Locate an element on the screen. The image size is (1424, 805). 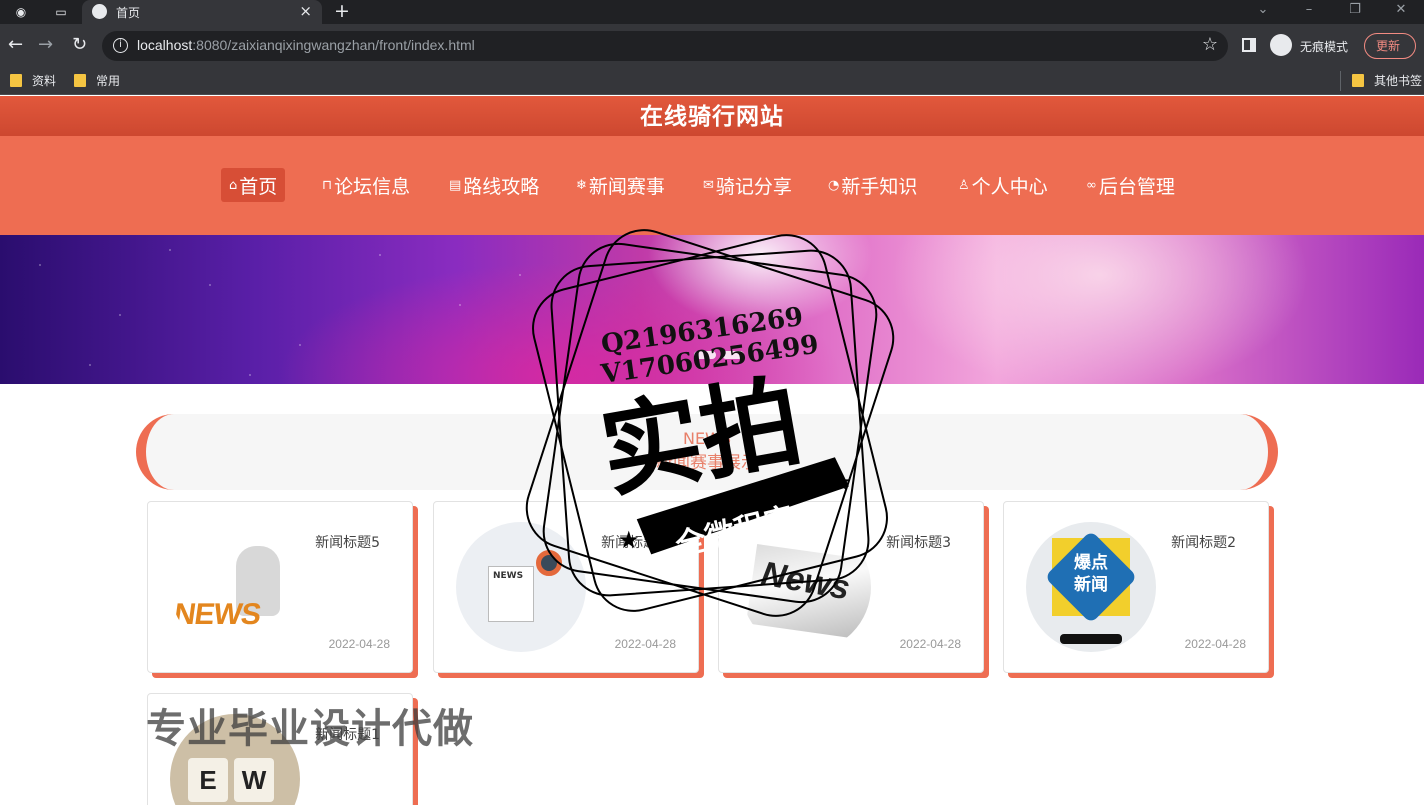
nav-share: ✉ 骑记分享 is located at coordinates (747, 185).